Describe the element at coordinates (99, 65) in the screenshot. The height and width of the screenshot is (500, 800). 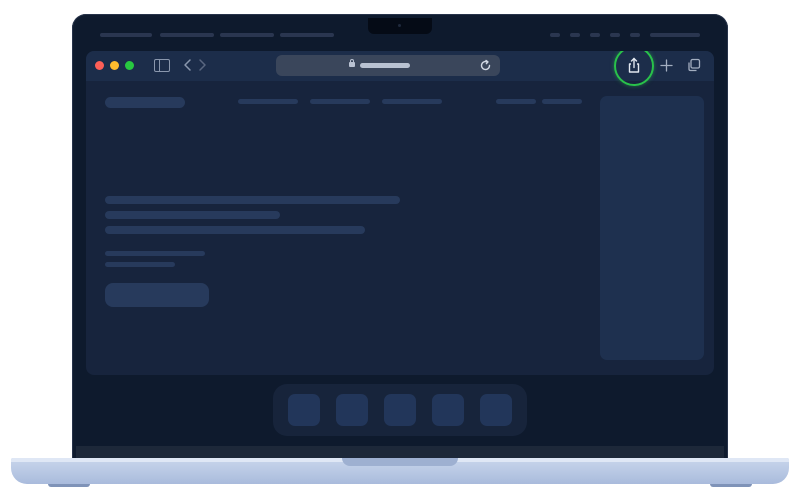
I see `close-window-button` at that location.